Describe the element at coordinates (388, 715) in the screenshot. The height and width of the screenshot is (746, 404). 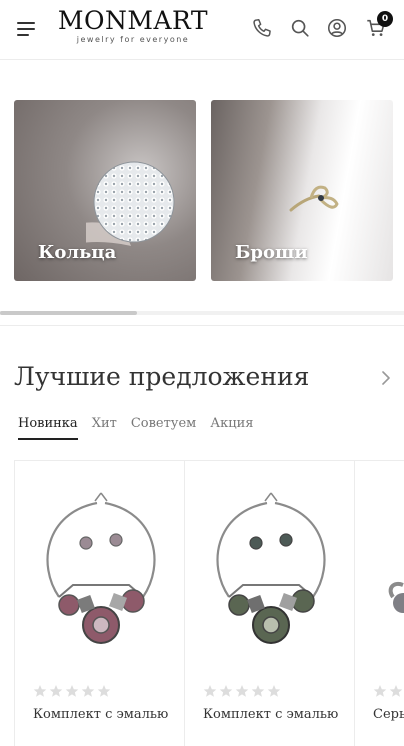
I see `product-name: Серь` at that location.